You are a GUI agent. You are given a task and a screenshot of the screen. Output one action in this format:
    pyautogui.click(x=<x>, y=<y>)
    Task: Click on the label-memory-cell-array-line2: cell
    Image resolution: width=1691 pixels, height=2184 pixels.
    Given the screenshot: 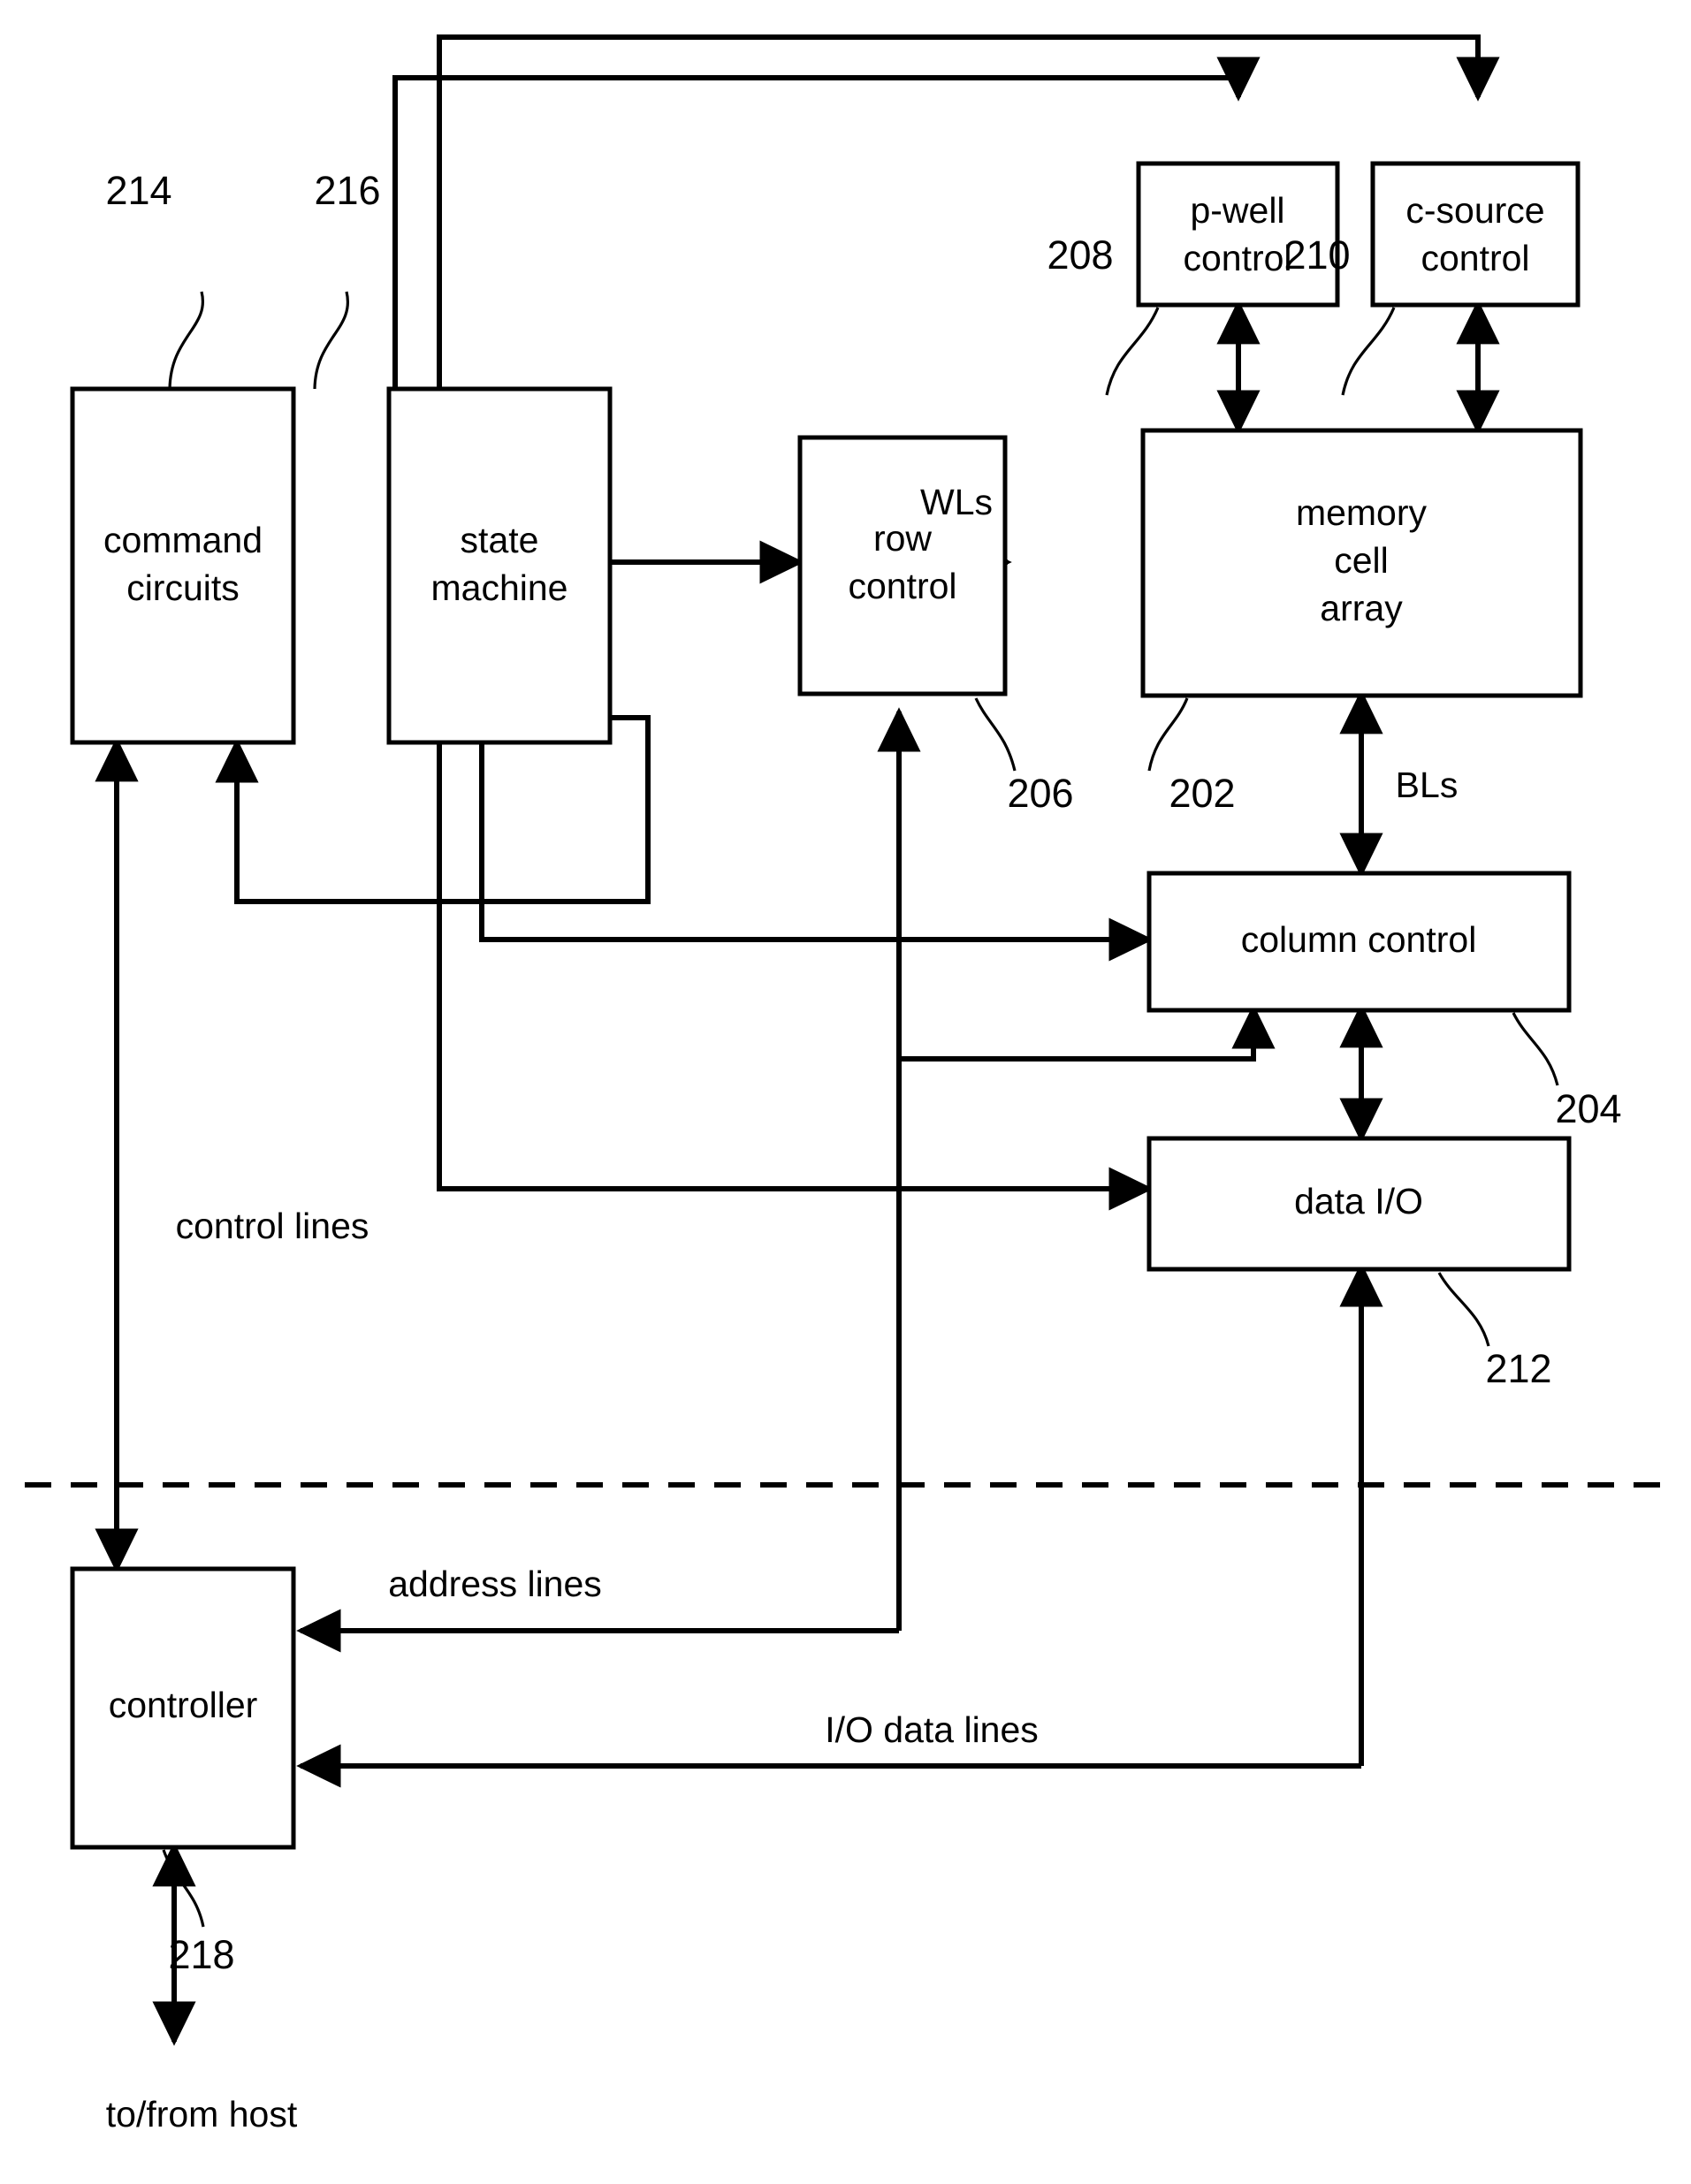 What is the action you would take?
    pyautogui.click(x=1361, y=560)
    